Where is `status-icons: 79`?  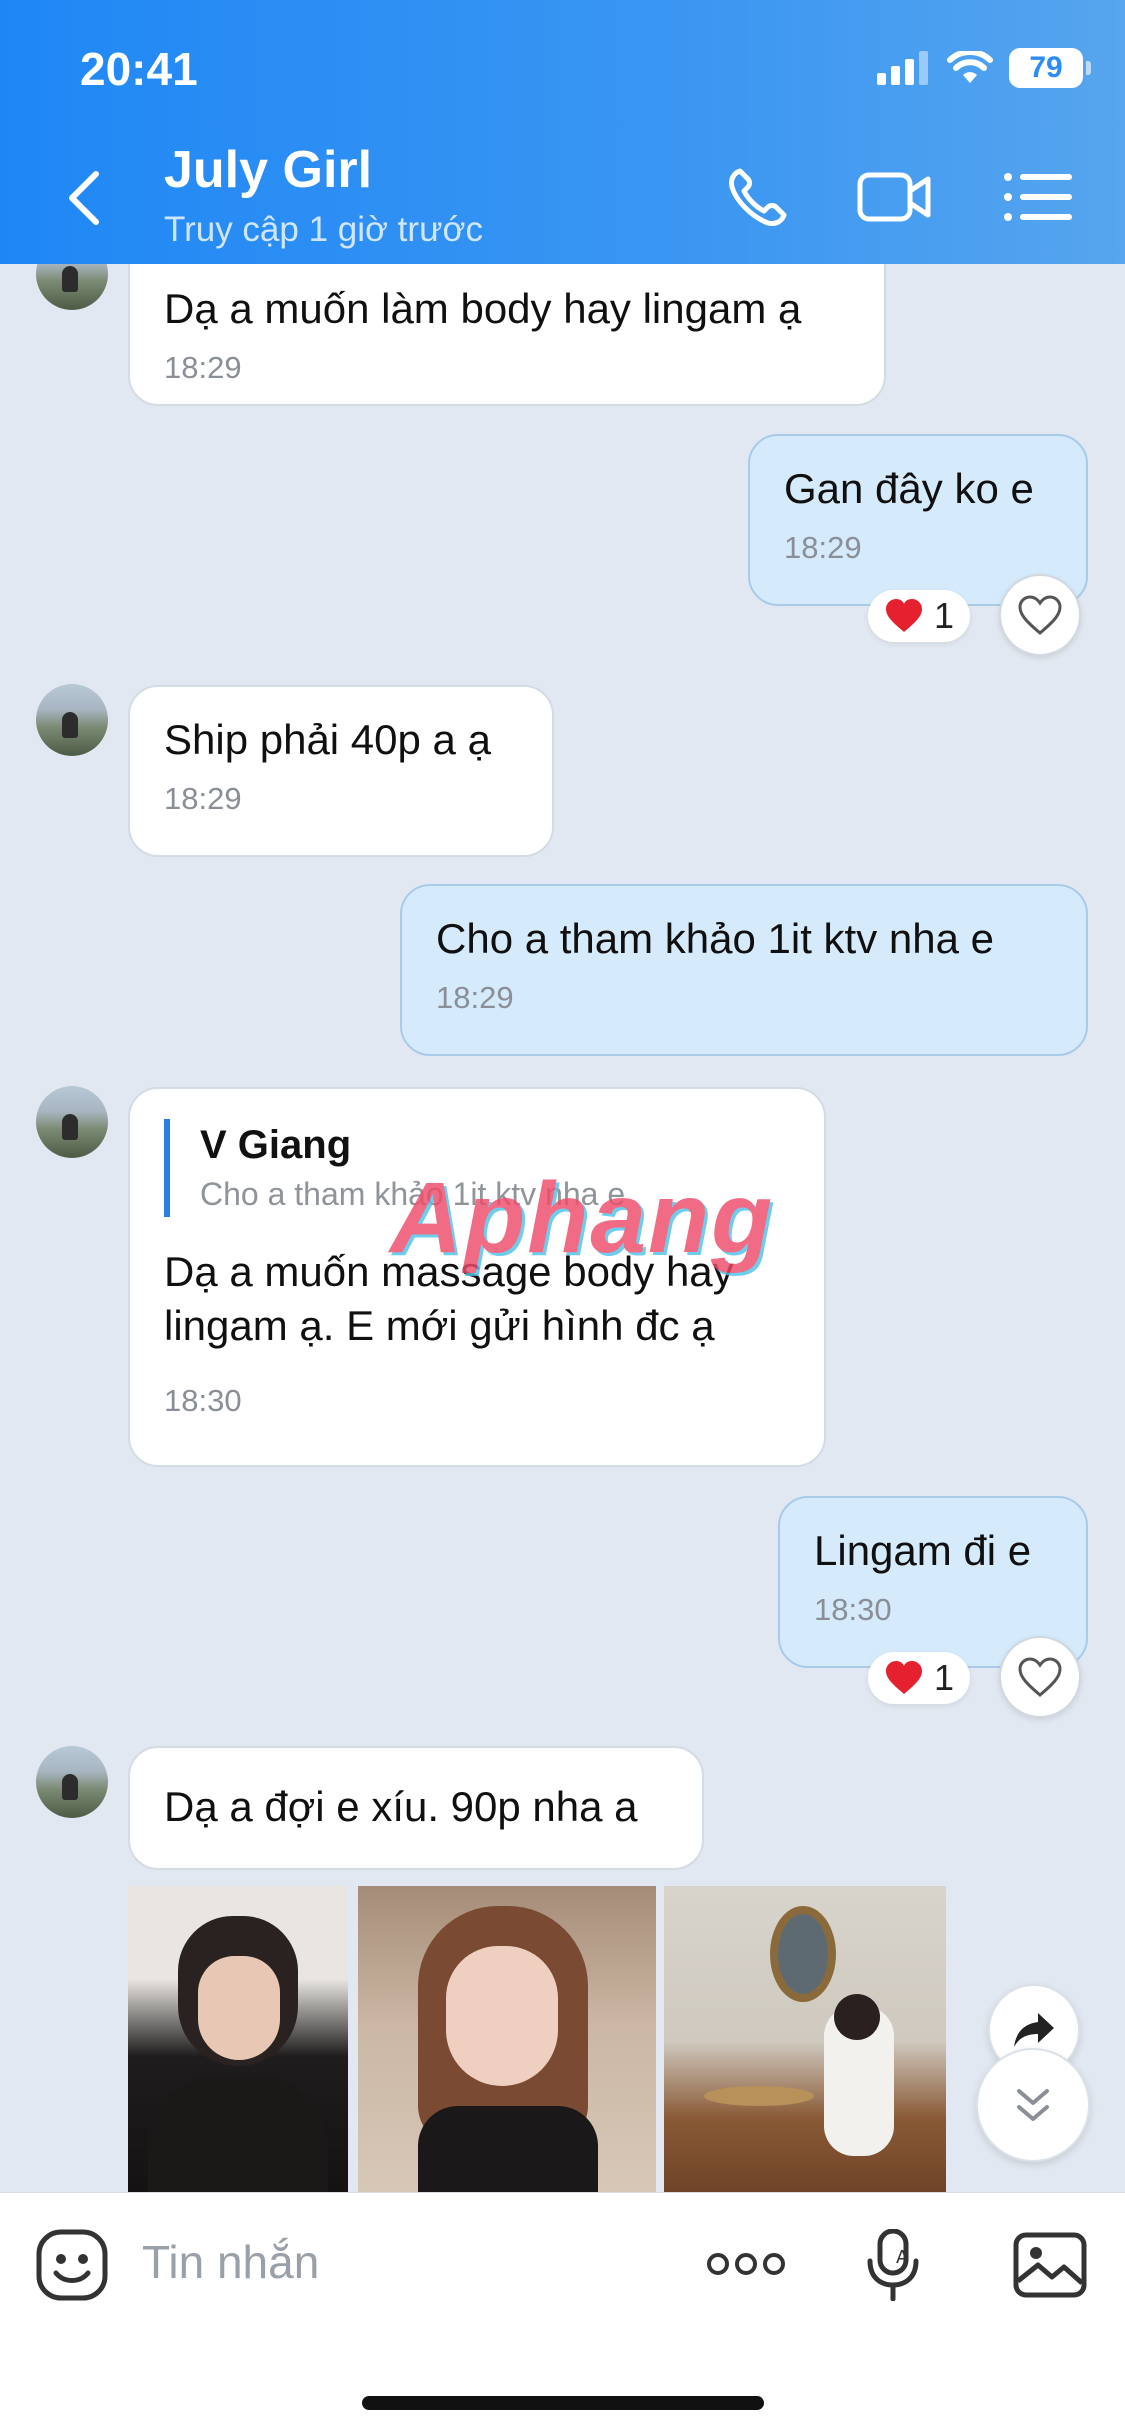 status-icons: 79 is located at coordinates (984, 68).